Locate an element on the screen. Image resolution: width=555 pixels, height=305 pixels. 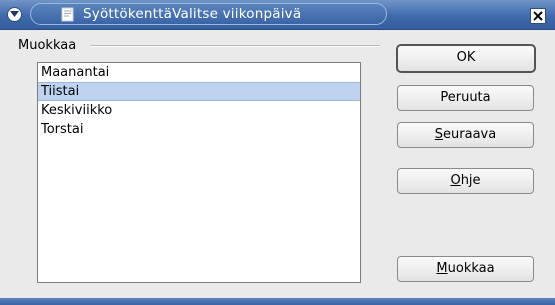
edit-mnemonic: M is located at coordinates (442, 268).